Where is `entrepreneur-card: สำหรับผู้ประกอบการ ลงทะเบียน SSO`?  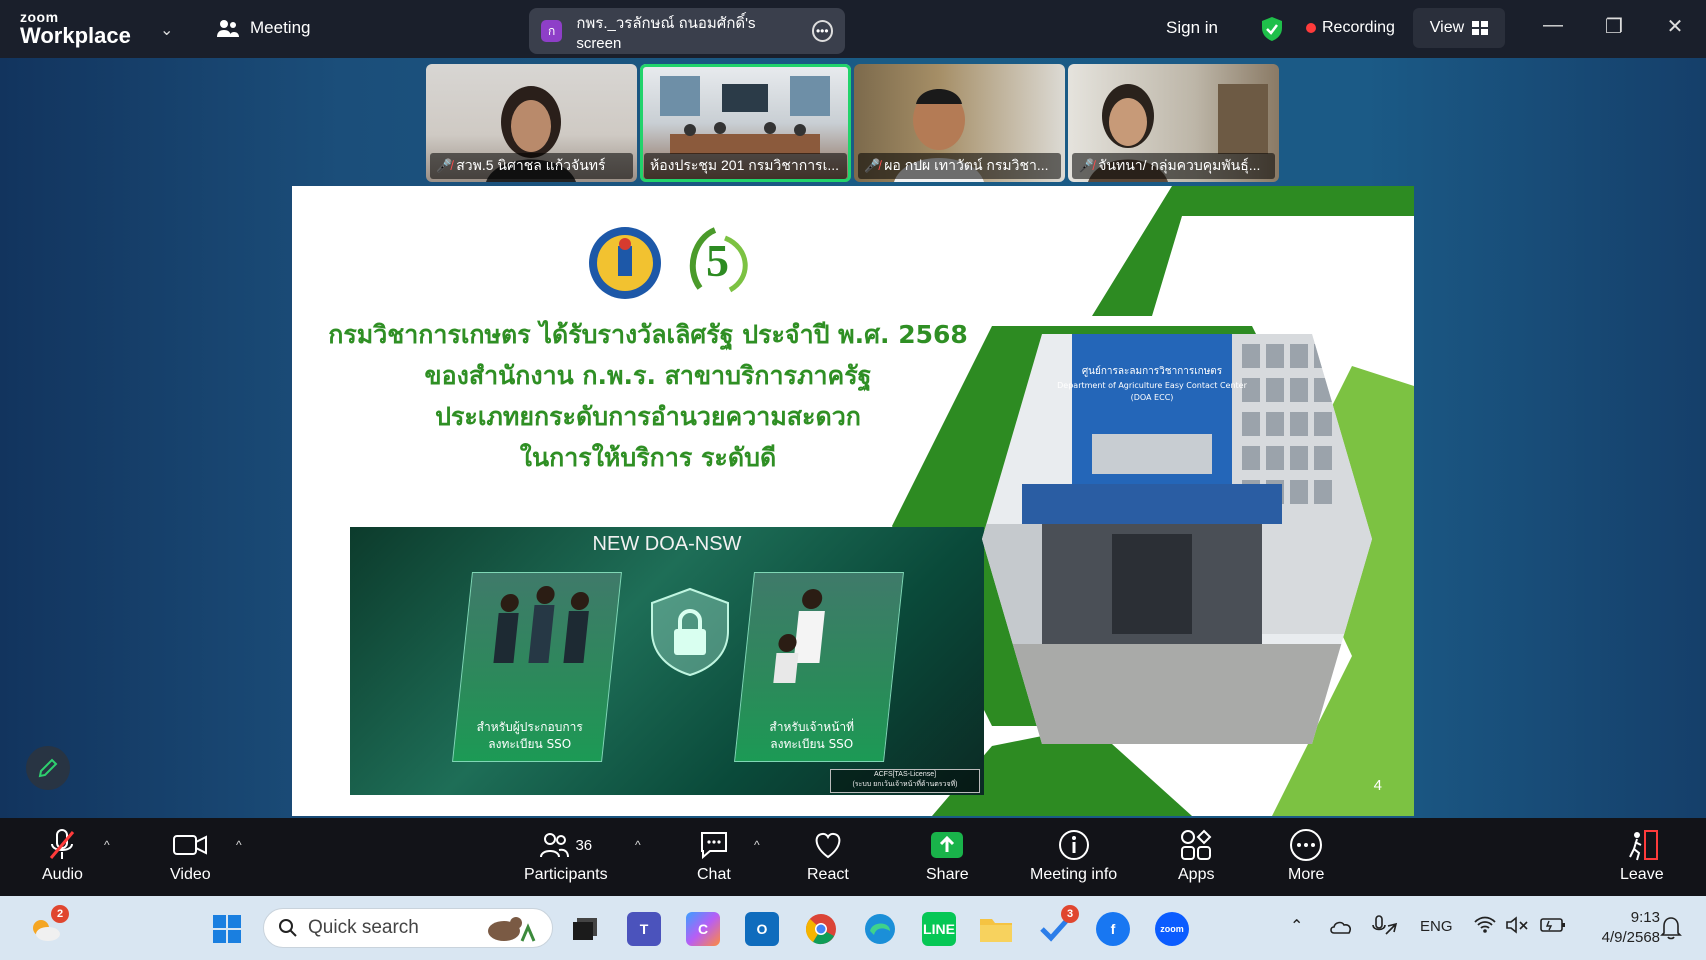
entrepreneur-card: สำหรับผู้ประกอบการ ลงทะเบียน SSO is located at coordinates (537, 667).